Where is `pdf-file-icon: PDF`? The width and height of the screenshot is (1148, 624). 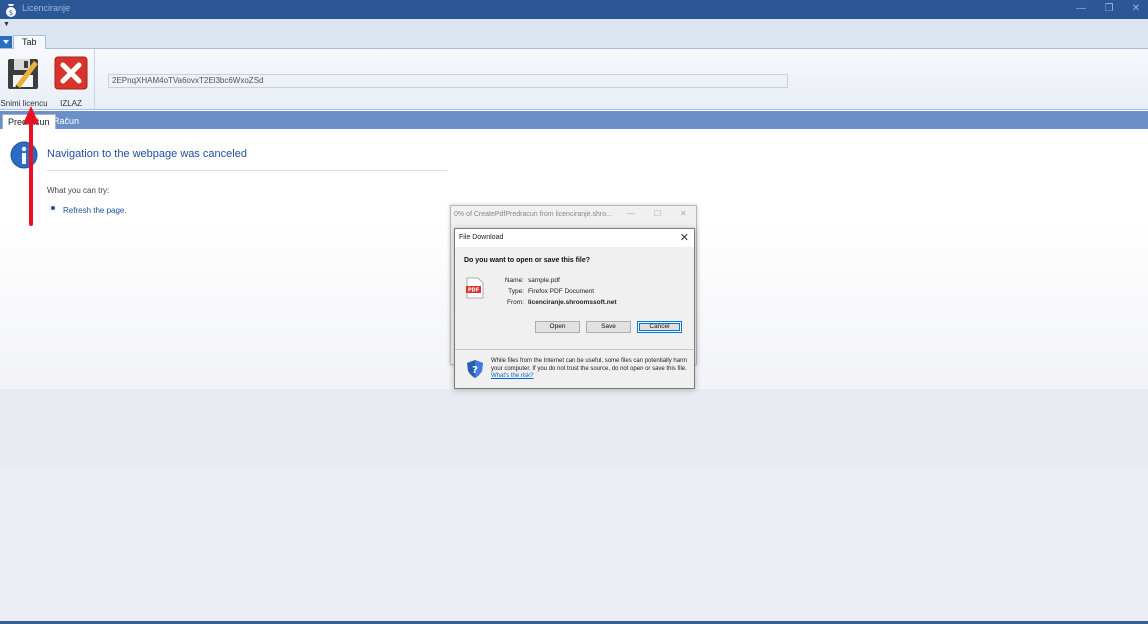 pdf-file-icon: PDF is located at coordinates (475, 288).